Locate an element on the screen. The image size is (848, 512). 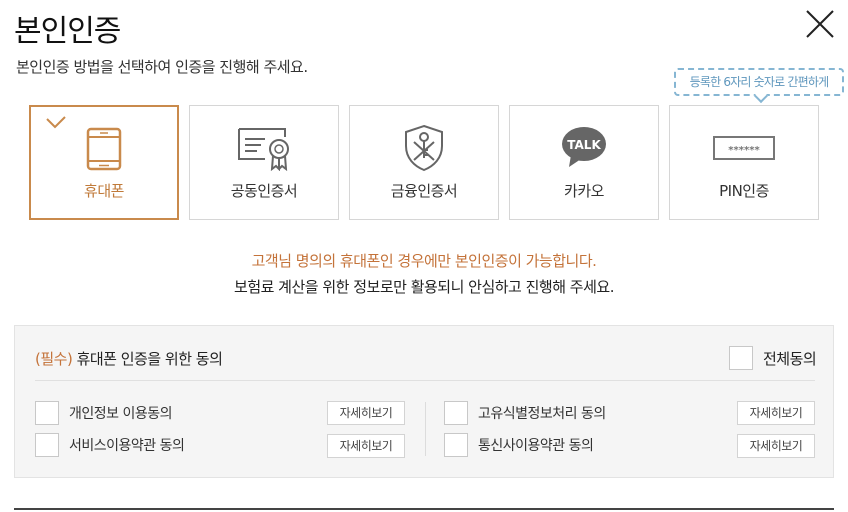
agree-item-personal-info: 개인정보 이용동의 is located at coordinates (104, 413).